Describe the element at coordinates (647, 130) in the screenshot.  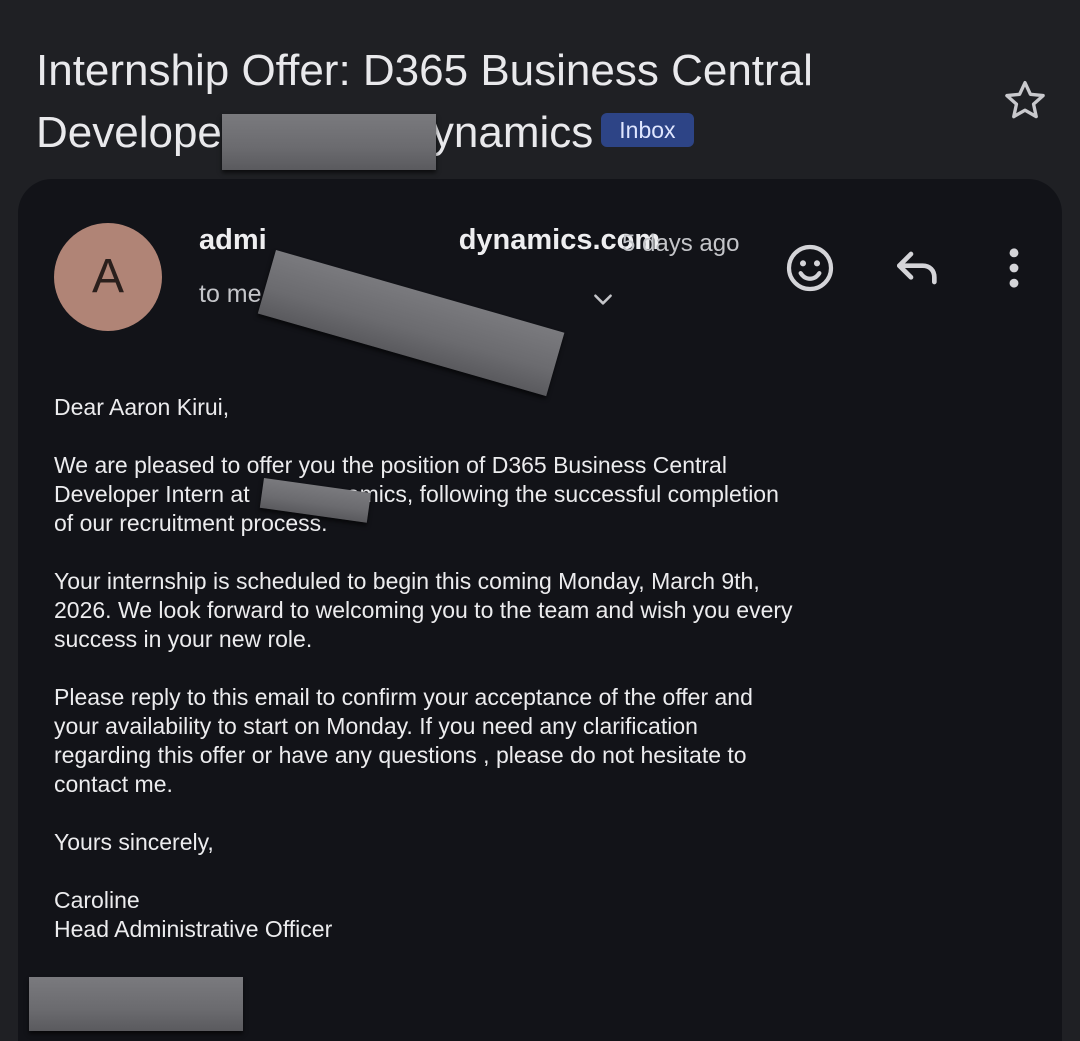
I see `inbox-label-badge: Inbox` at that location.